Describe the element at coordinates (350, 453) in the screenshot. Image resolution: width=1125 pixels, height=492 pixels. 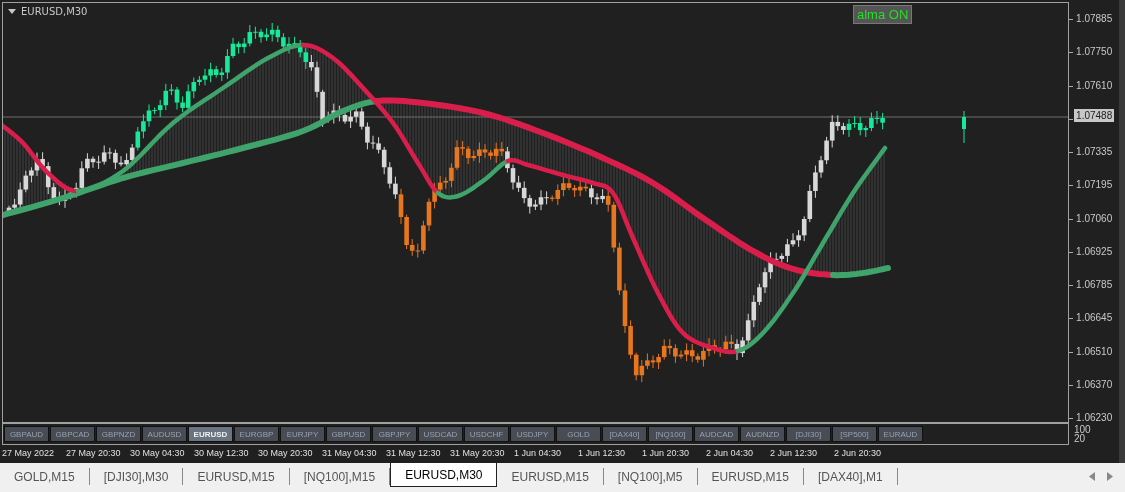
I see `time-label: 31 May 04:30` at that location.